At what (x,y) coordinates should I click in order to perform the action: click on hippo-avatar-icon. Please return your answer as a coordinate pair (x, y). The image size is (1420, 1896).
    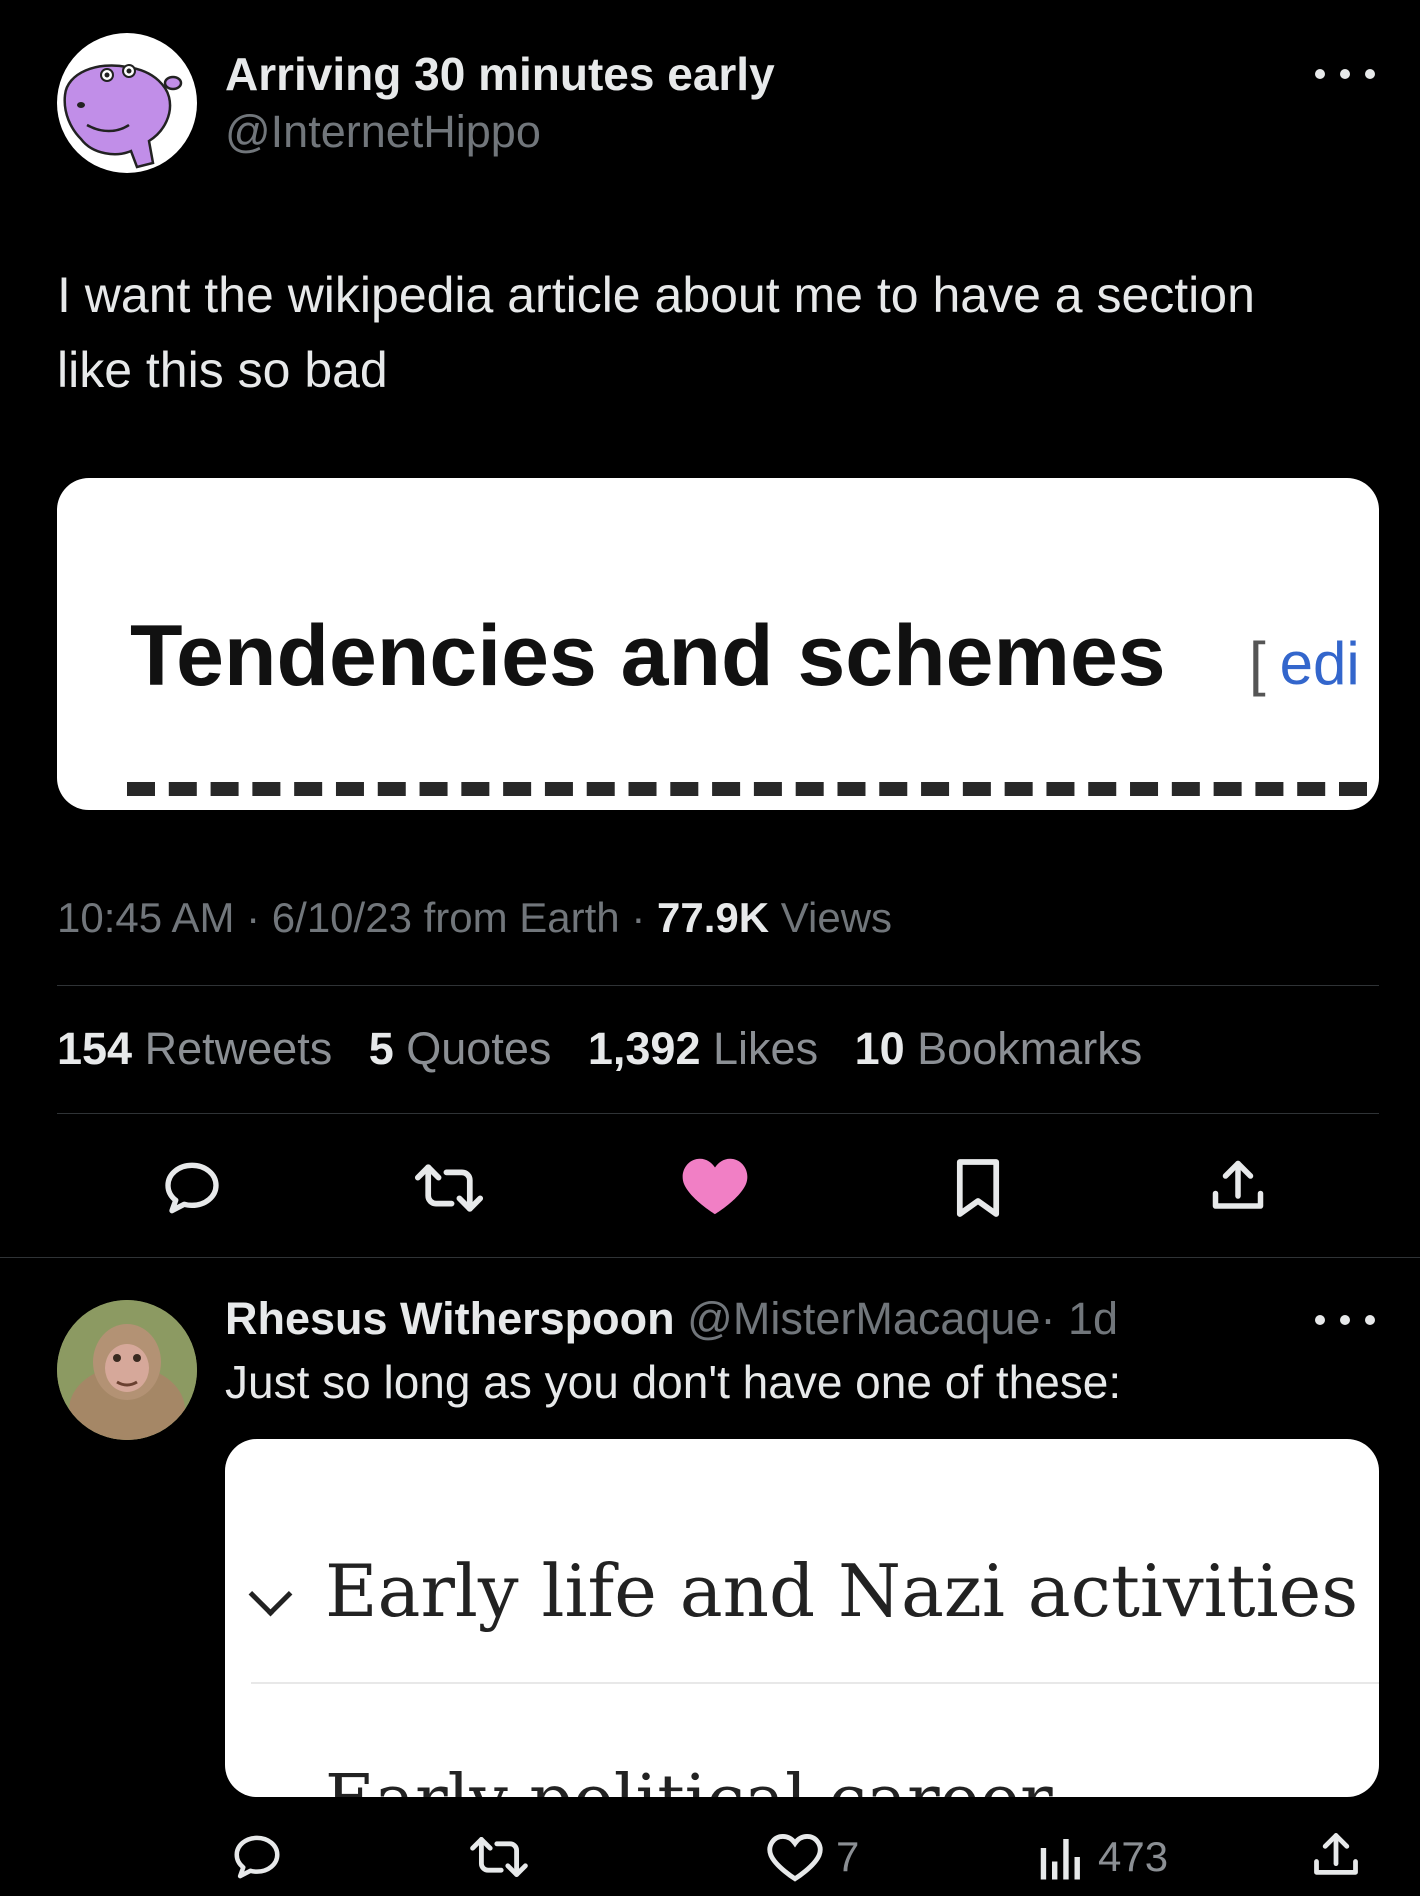
    Looking at the image, I should click on (123, 116).